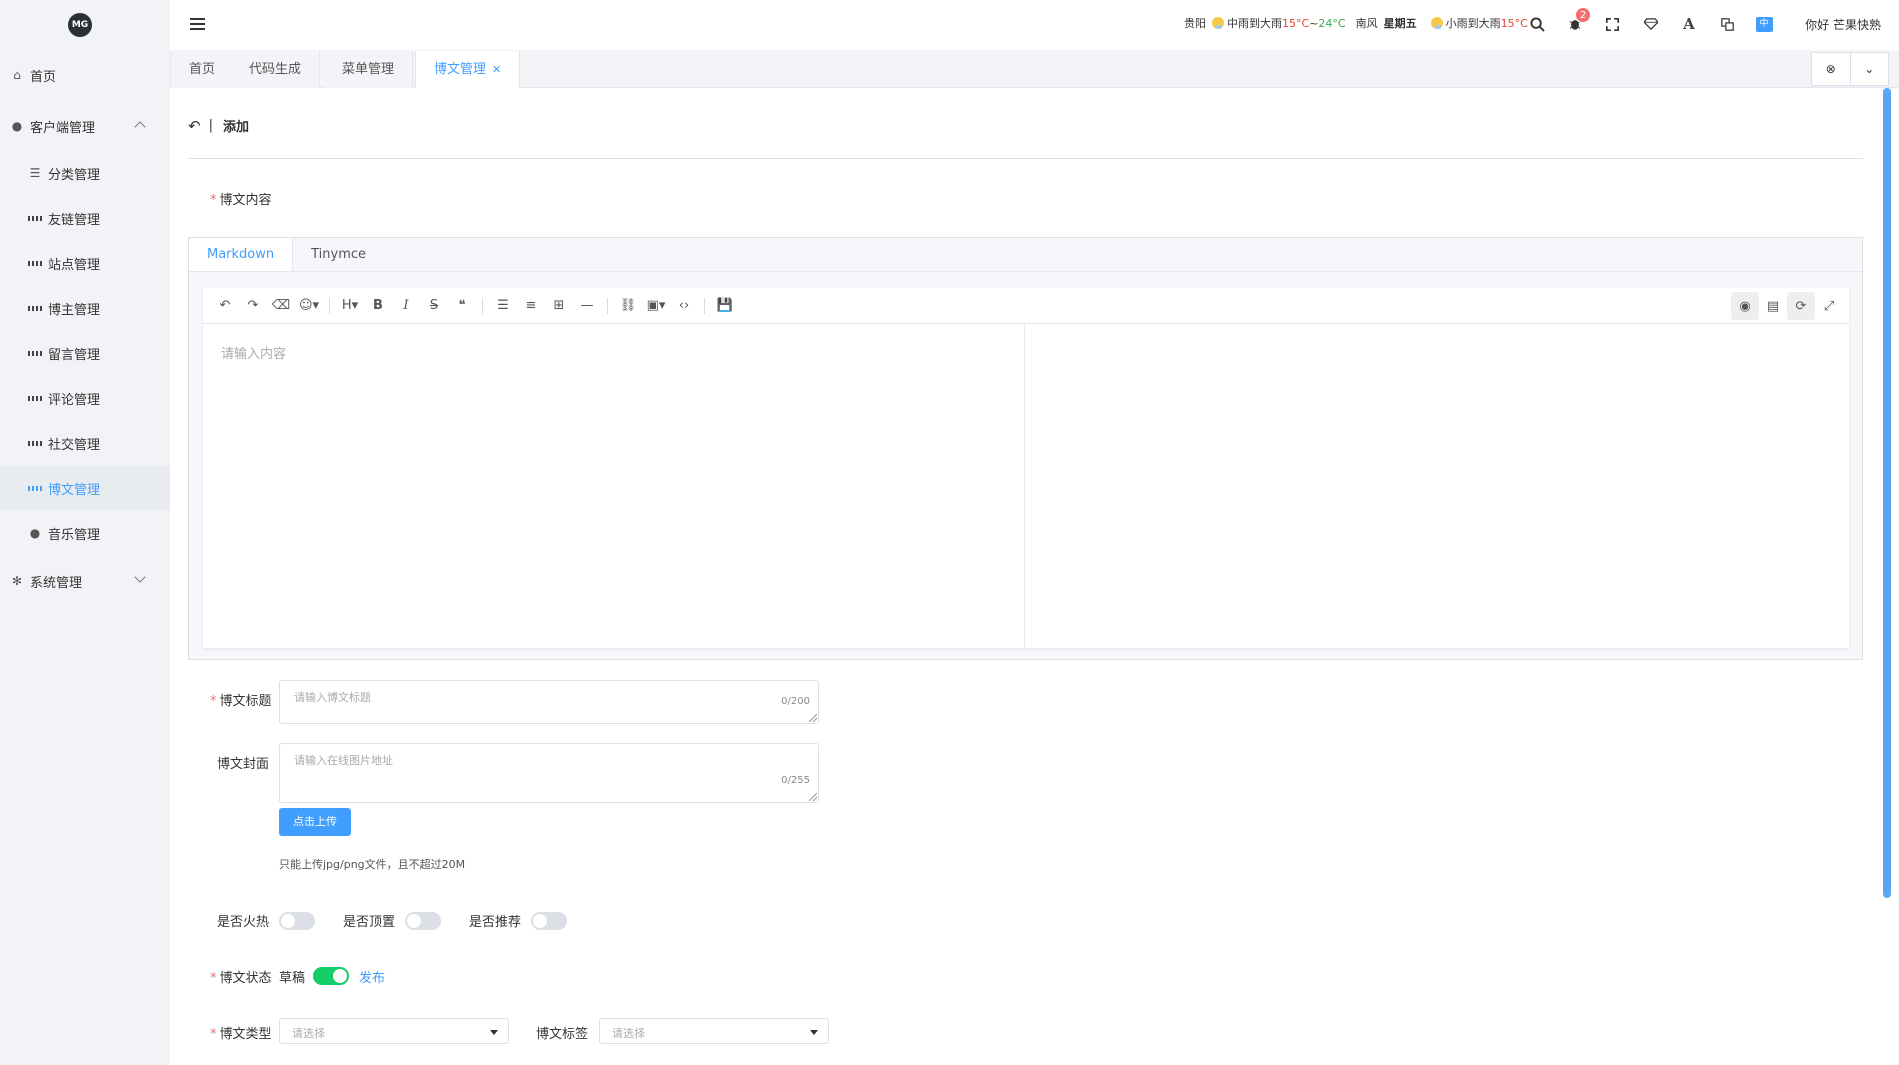 The width and height of the screenshot is (1899, 1065). What do you see at coordinates (350, 306) in the screenshot?
I see `heading-icon: H▾` at bounding box center [350, 306].